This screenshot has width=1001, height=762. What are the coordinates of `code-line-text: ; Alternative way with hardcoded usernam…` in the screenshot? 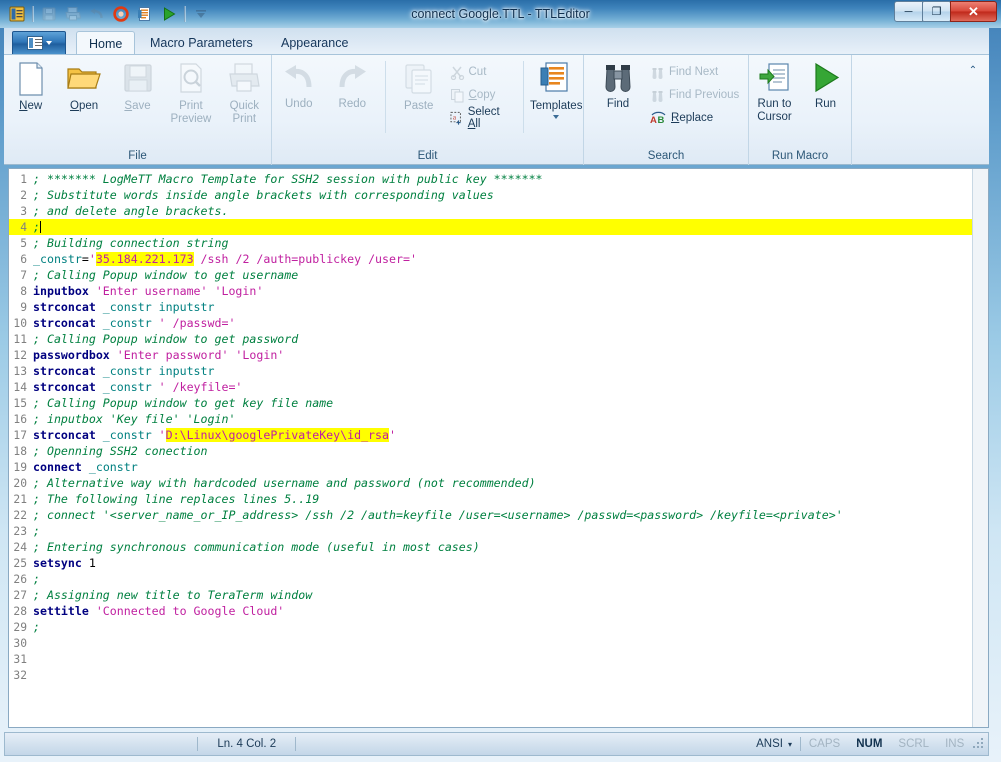 It's located at (284, 483).